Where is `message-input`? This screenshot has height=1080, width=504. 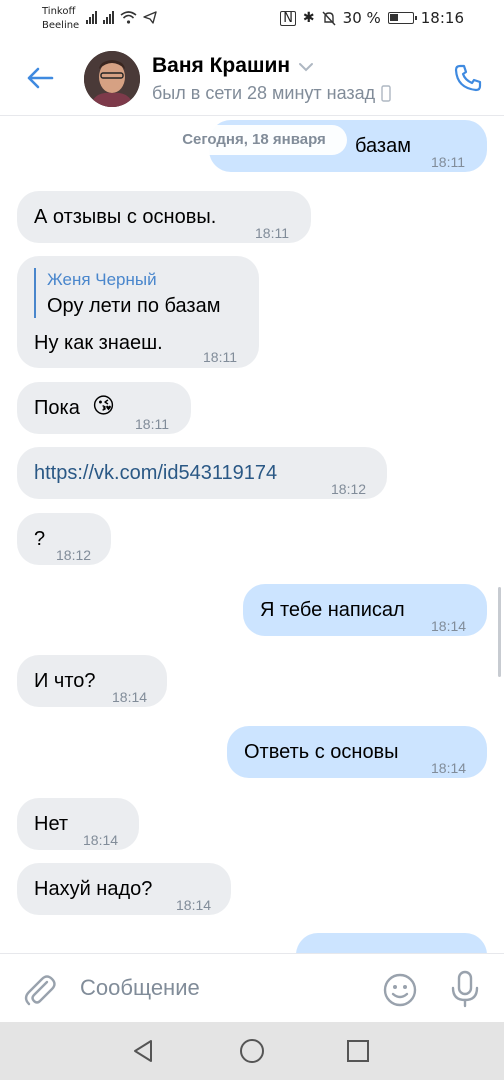 message-input is located at coordinates (220, 988).